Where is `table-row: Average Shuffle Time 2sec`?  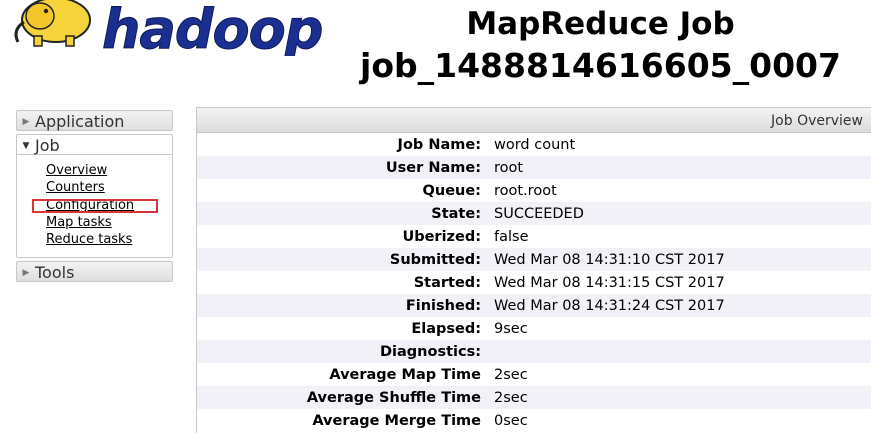
table-row: Average Shuffle Time 2sec is located at coordinates (534, 397).